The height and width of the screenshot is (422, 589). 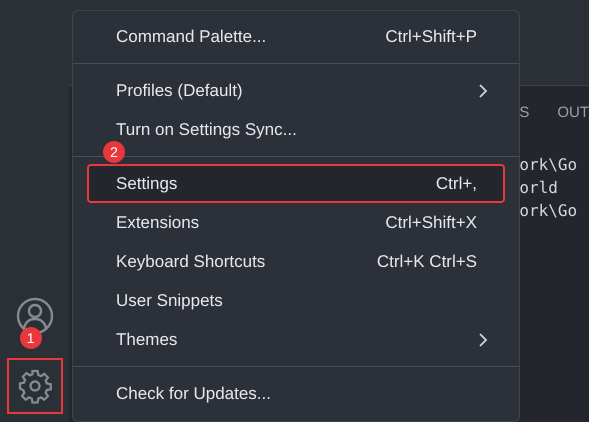 What do you see at coordinates (296, 90) in the screenshot?
I see `menu-item: Profiles (Default)` at bounding box center [296, 90].